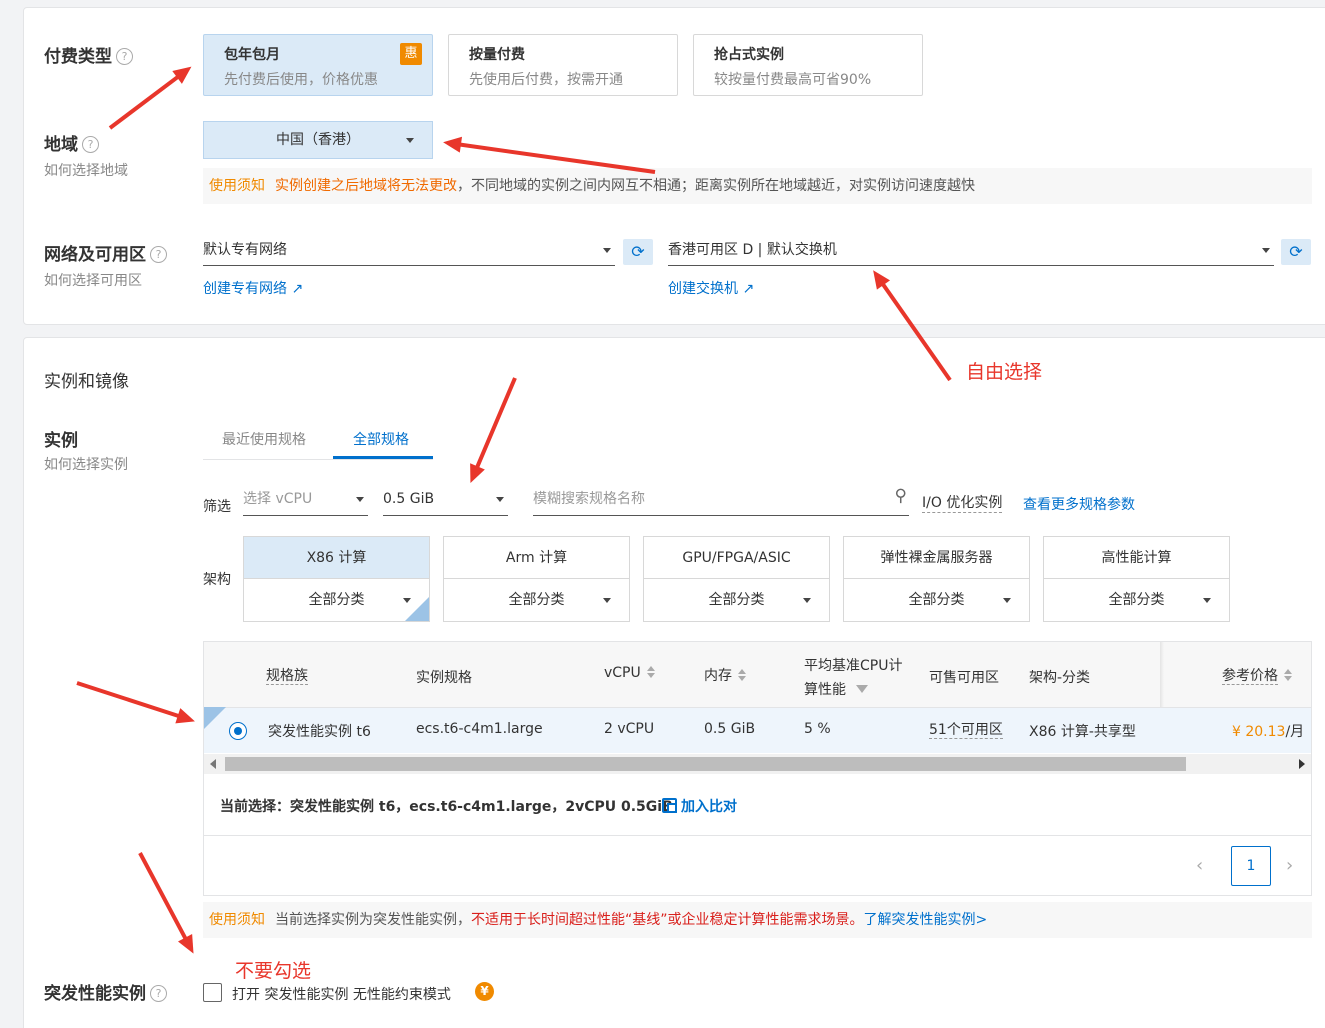  What do you see at coordinates (373, 920) in the screenshot?
I see `notice-text: 当前选择实例为突发性能实例，` at bounding box center [373, 920].